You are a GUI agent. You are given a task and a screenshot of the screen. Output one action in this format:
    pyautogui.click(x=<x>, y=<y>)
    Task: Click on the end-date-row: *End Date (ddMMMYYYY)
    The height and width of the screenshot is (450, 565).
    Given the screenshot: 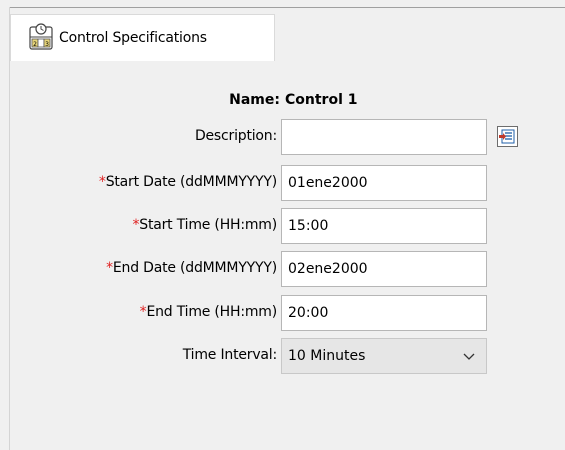 What is the action you would take?
    pyautogui.click(x=282, y=269)
    